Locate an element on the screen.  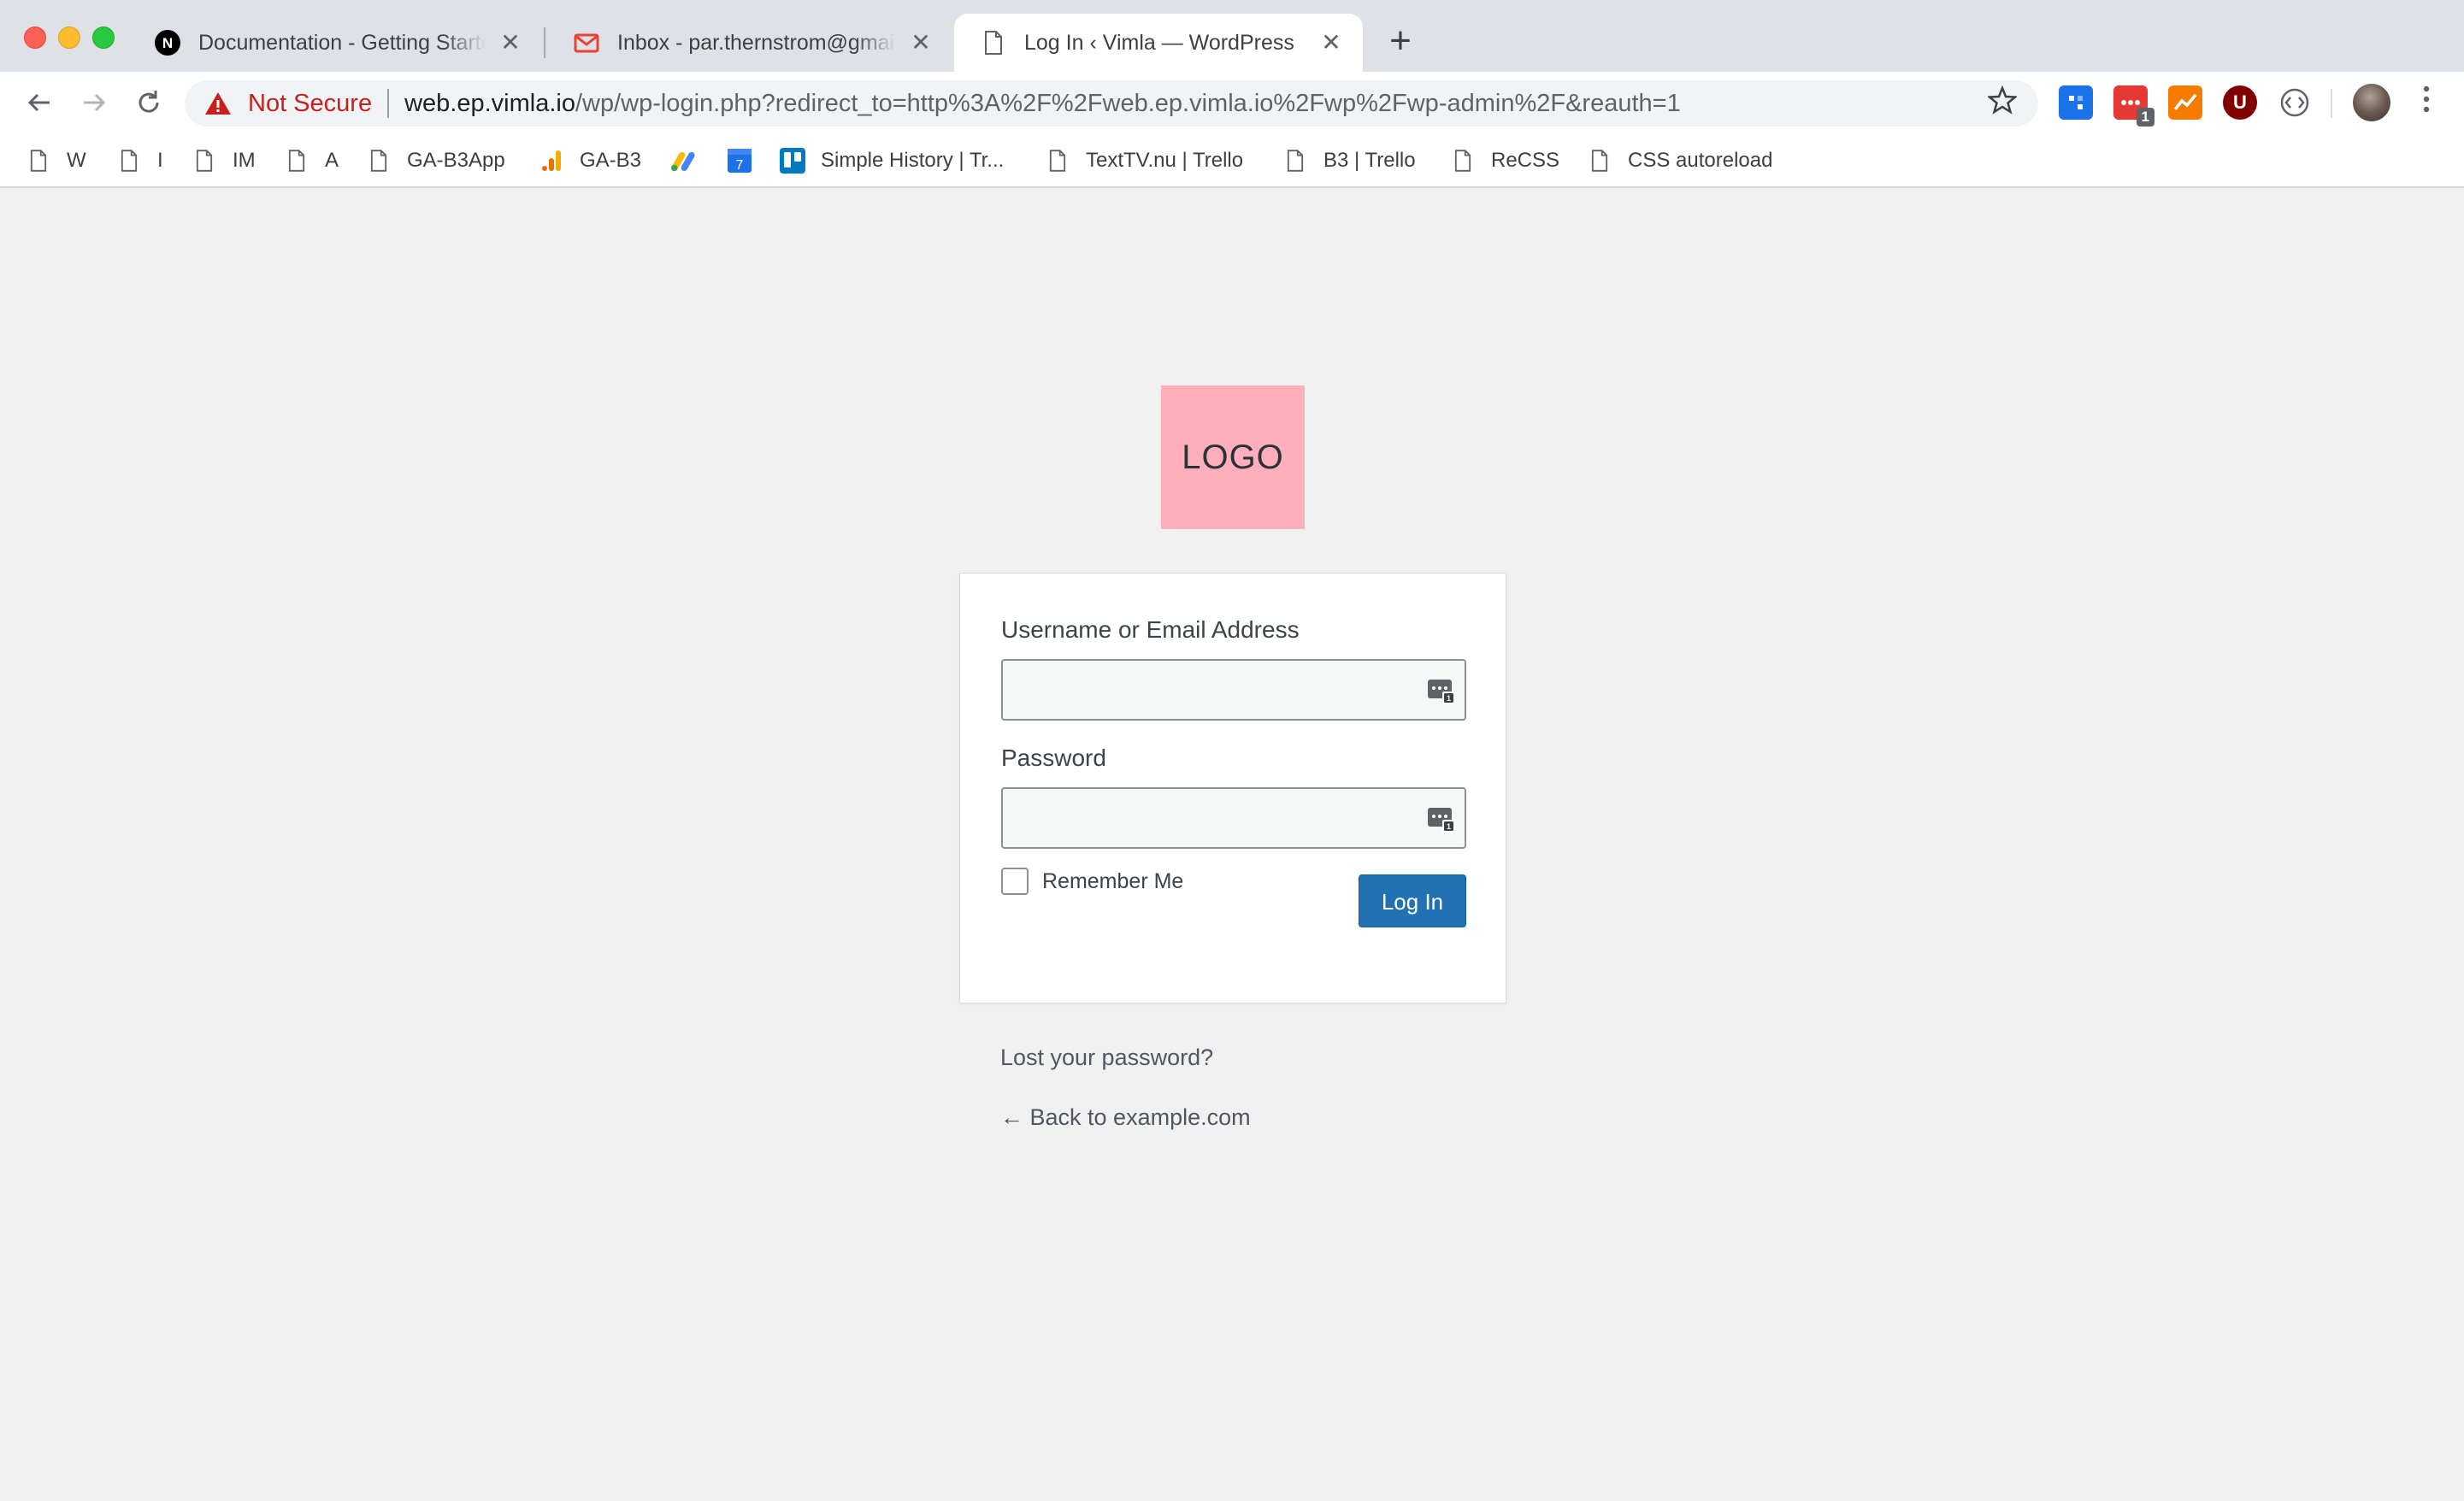
bookmark-item: GA-B3App is located at coordinates (436, 161).